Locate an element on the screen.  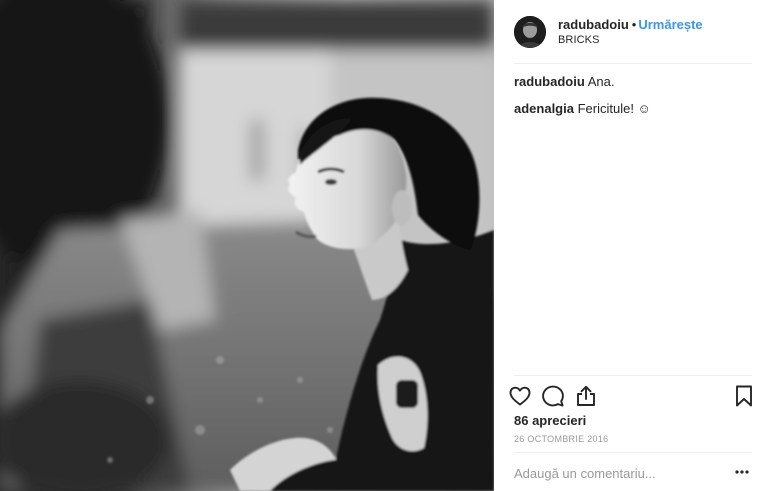
comments-list: radubadoiu Ana. adenalgia Fericitule! ☺ is located at coordinates (633, 100).